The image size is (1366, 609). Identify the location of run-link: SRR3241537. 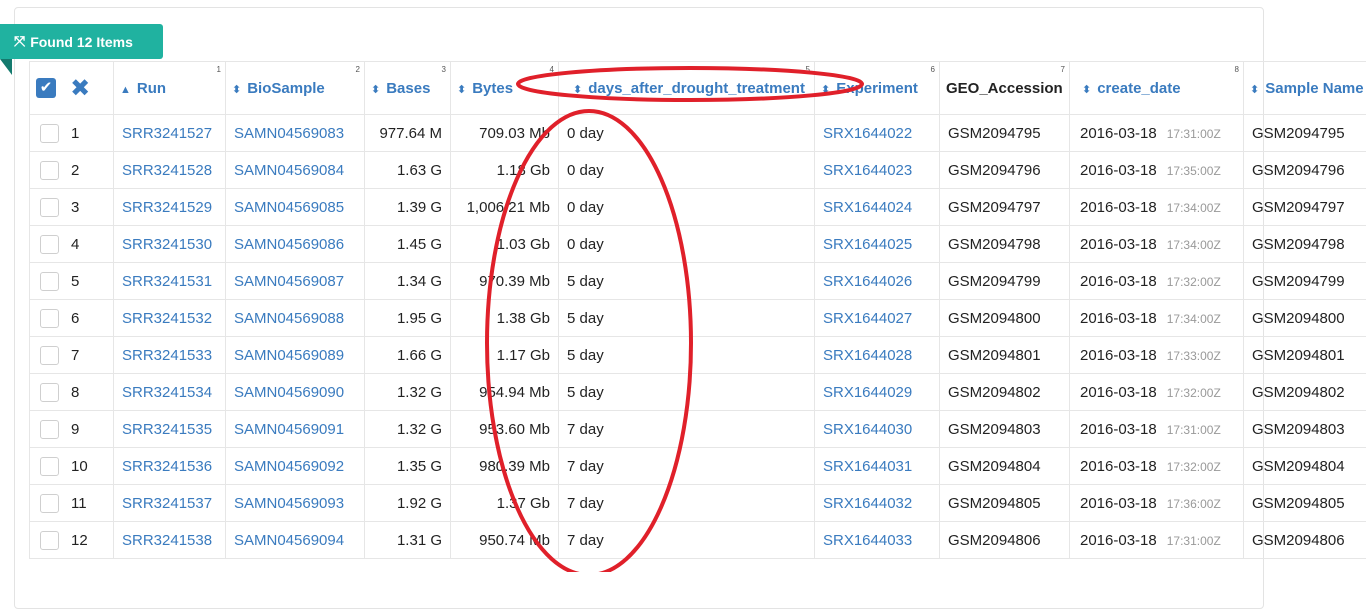
(170, 503).